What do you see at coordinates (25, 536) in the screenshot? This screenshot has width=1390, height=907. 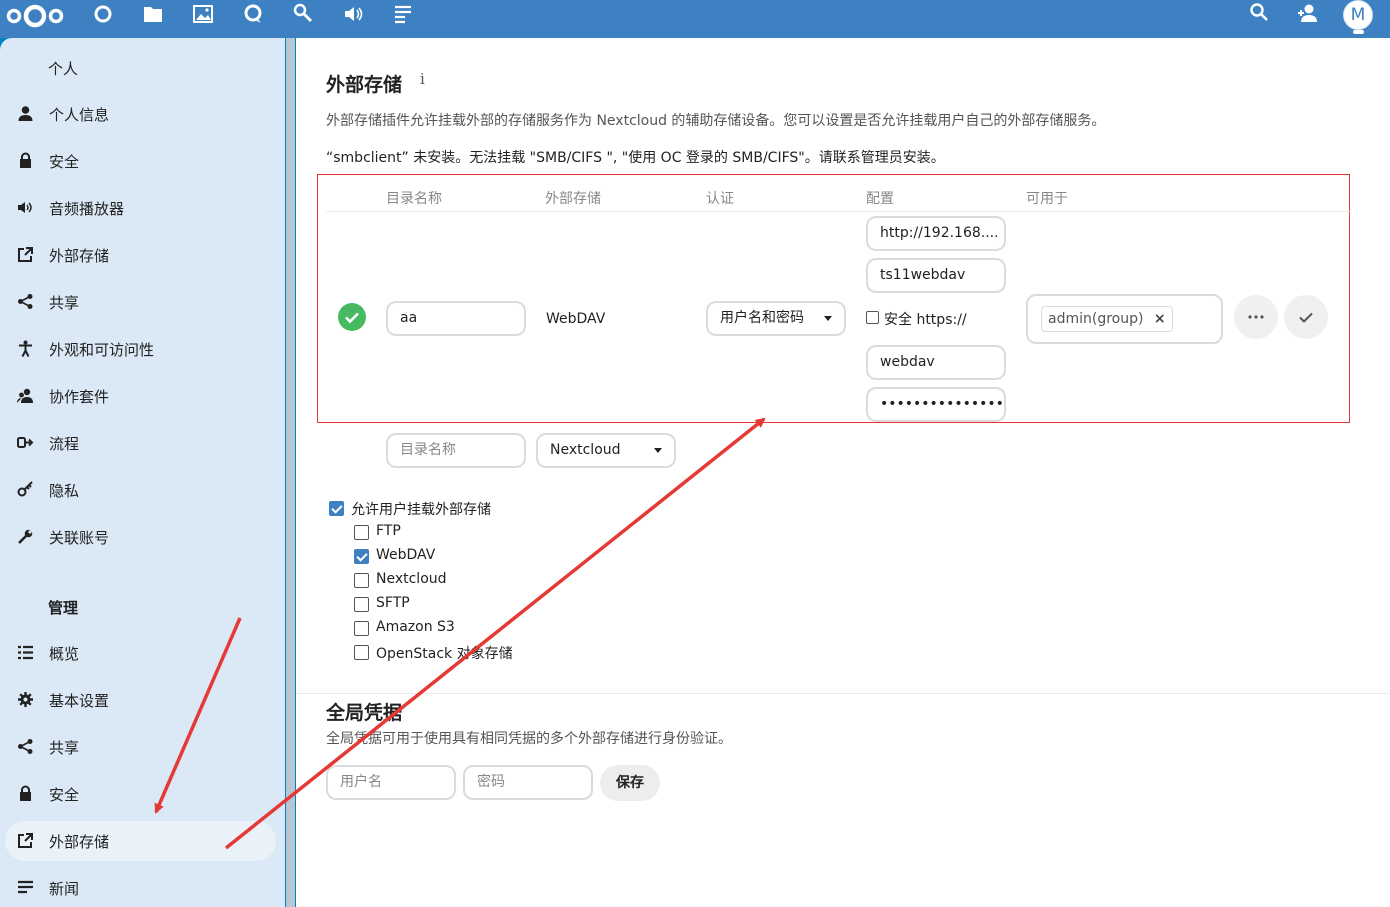 I see `wrench-icon` at bounding box center [25, 536].